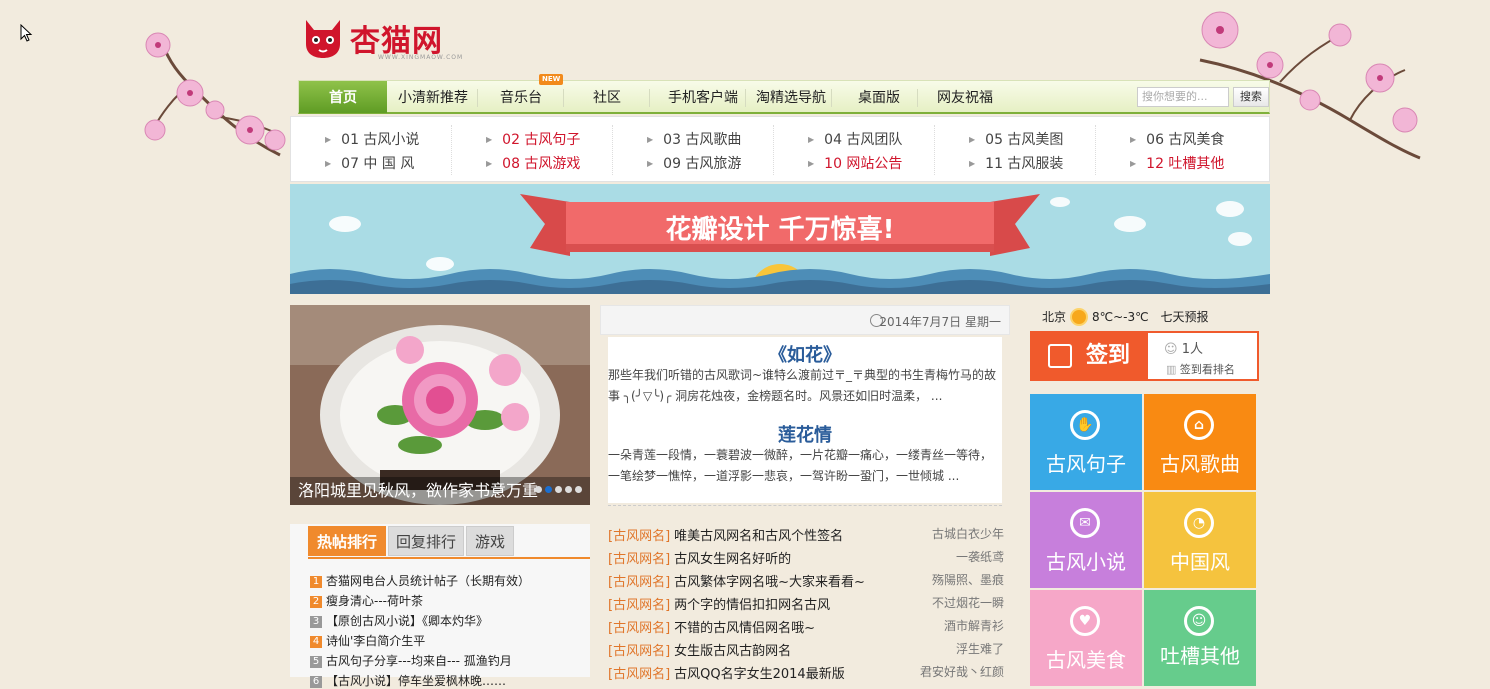  What do you see at coordinates (1199, 425) in the screenshot?
I see `home-icon: ⌂` at bounding box center [1199, 425].